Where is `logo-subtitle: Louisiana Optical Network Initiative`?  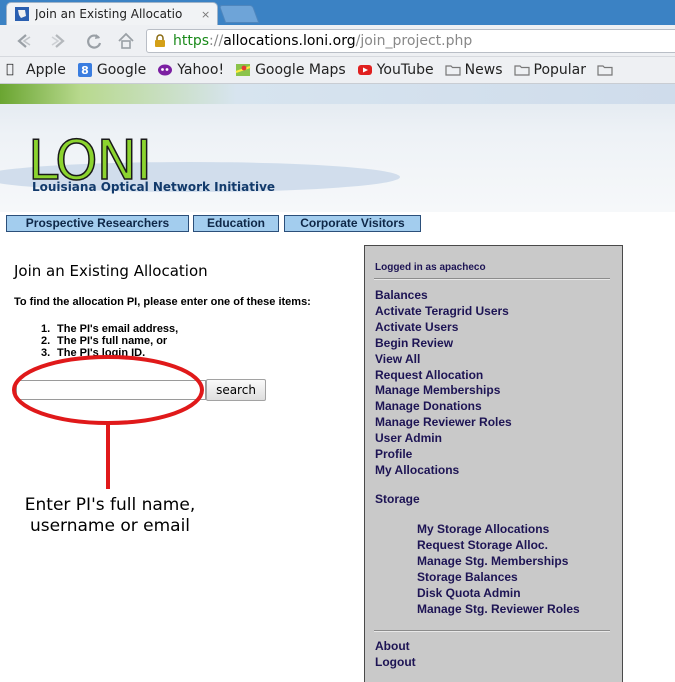
logo-subtitle: Louisiana Optical Network Initiative is located at coordinates (154, 187).